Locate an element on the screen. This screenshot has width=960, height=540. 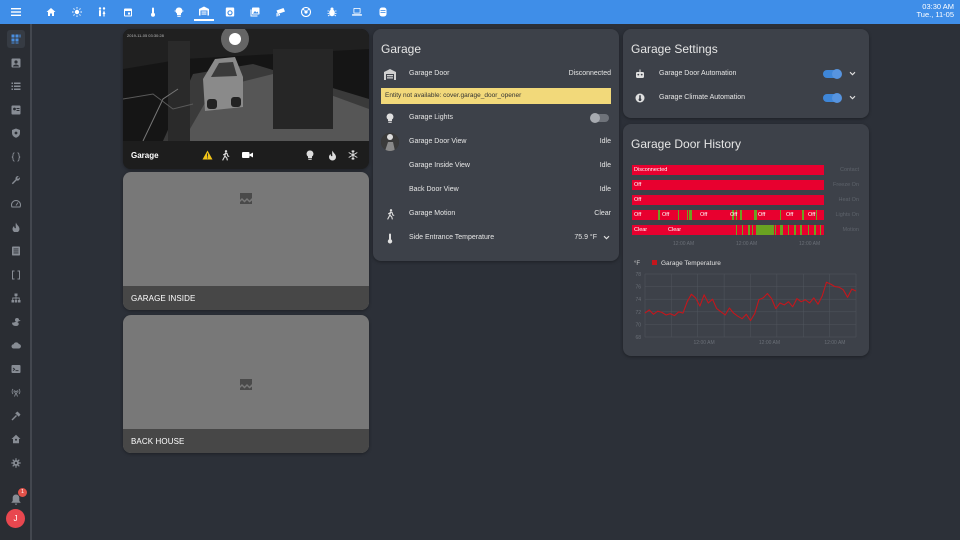
tab-bug is located at coordinates (332, 12).